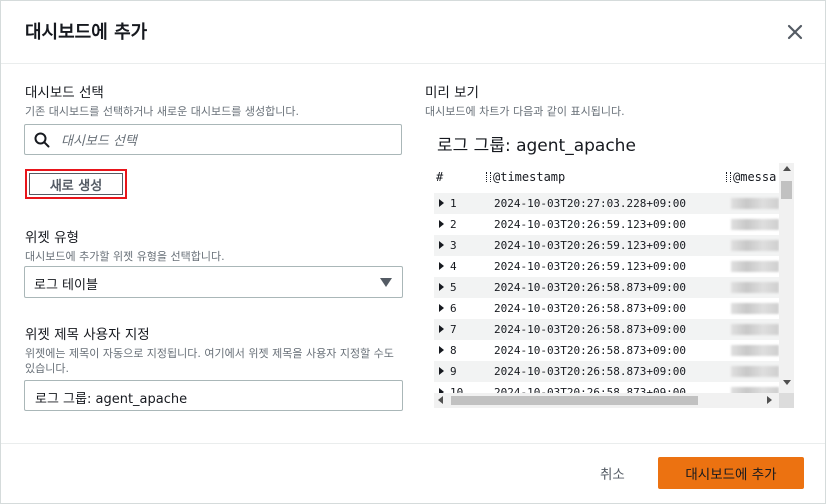 The image size is (826, 504). What do you see at coordinates (52, 238) in the screenshot?
I see `widget-type-label: 위젯 유형` at bounding box center [52, 238].